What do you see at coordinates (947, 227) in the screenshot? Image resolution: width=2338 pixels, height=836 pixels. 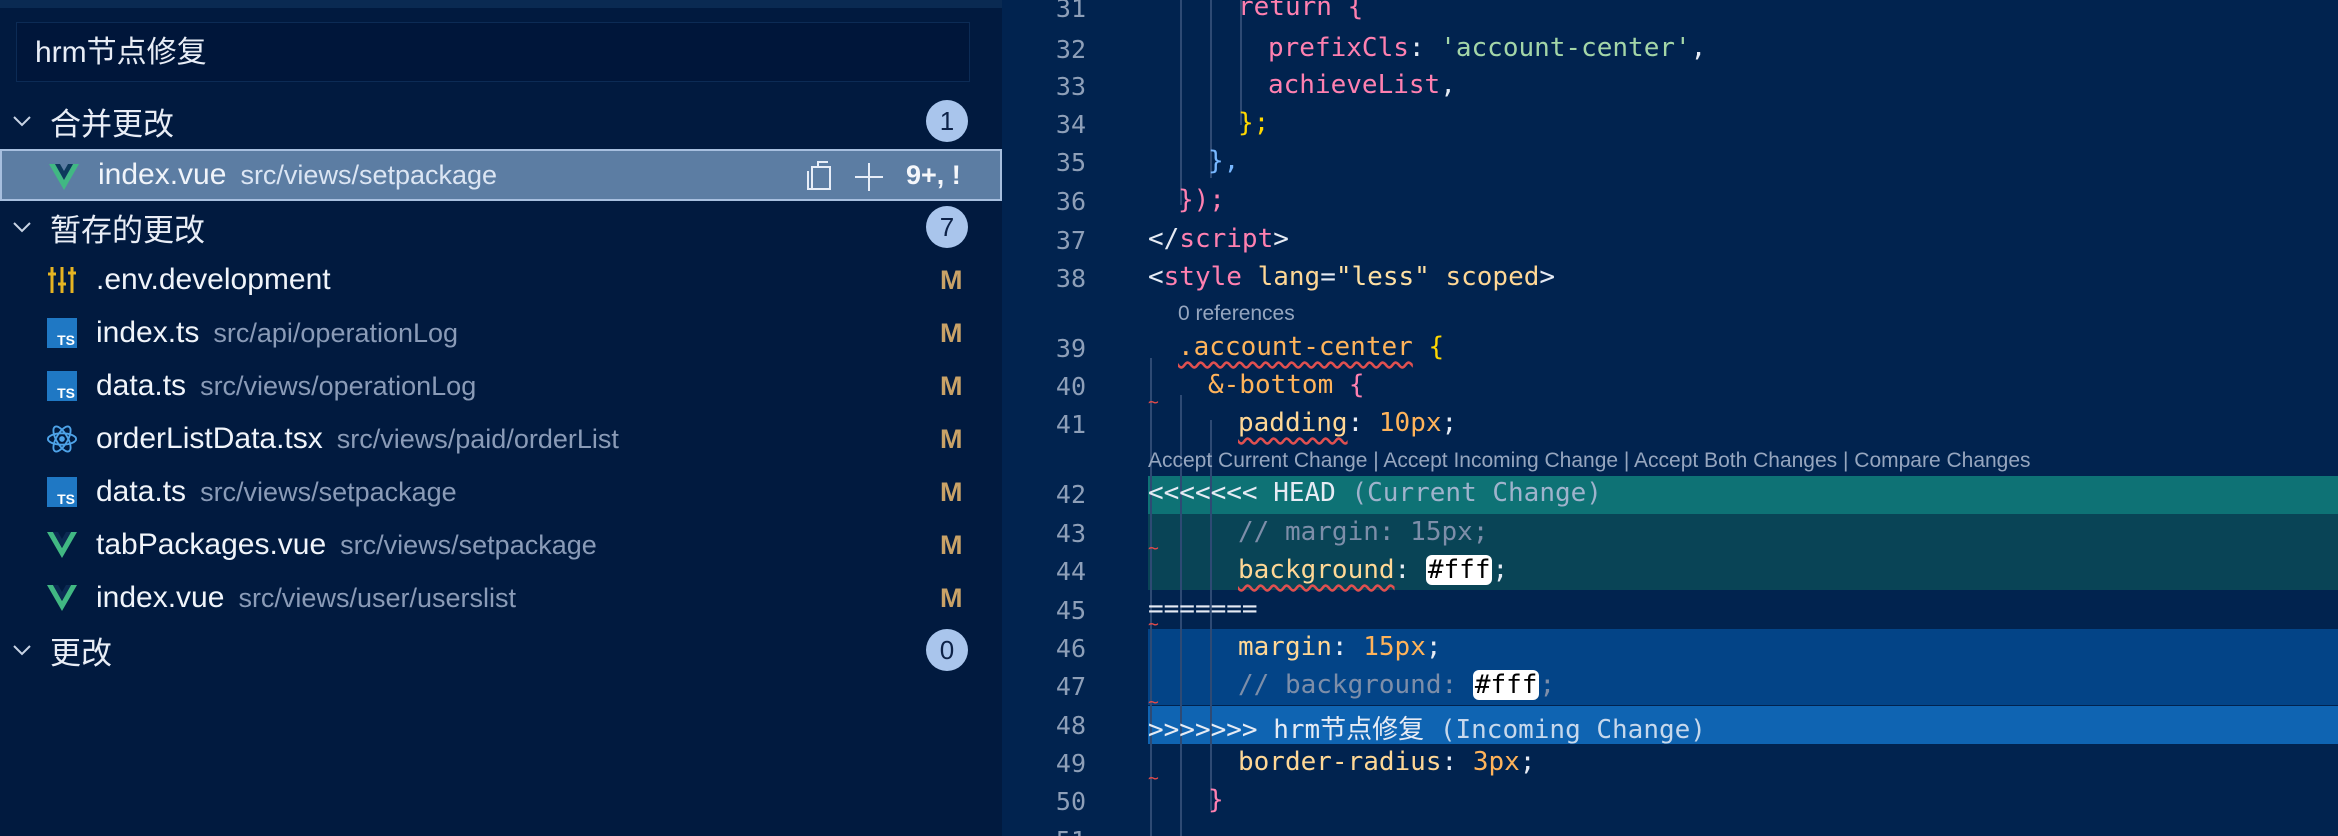 I see `count-badge: 7` at bounding box center [947, 227].